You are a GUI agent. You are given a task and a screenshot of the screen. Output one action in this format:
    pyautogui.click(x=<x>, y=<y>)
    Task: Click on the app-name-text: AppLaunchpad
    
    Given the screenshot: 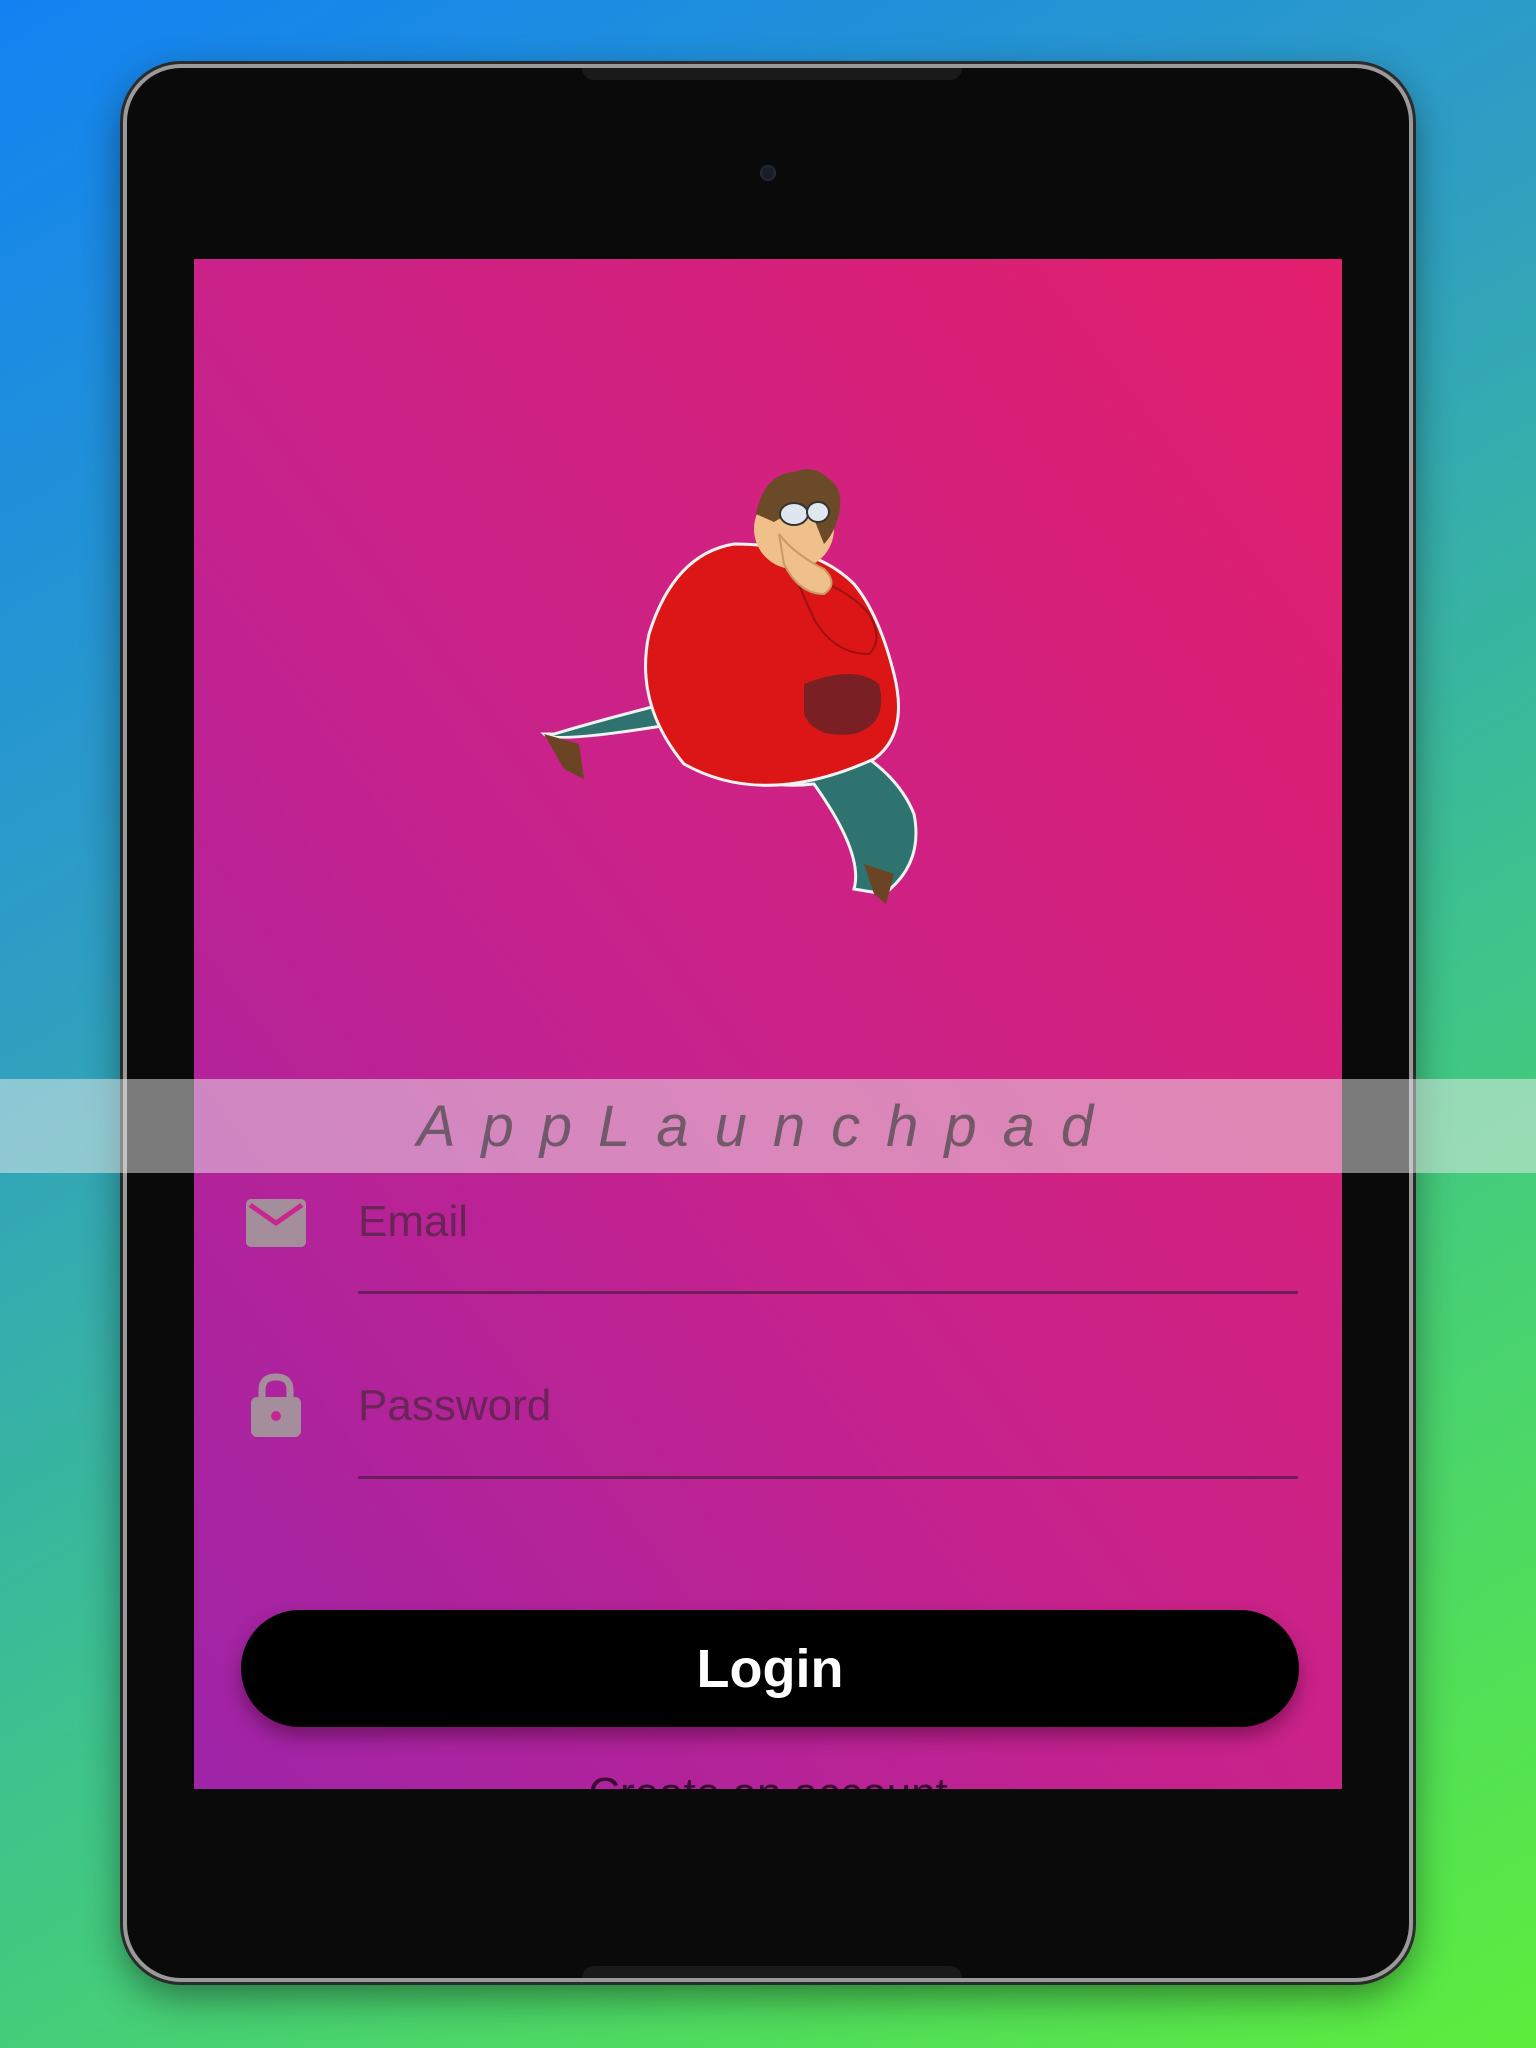 What is the action you would take?
    pyautogui.click(x=768, y=1126)
    